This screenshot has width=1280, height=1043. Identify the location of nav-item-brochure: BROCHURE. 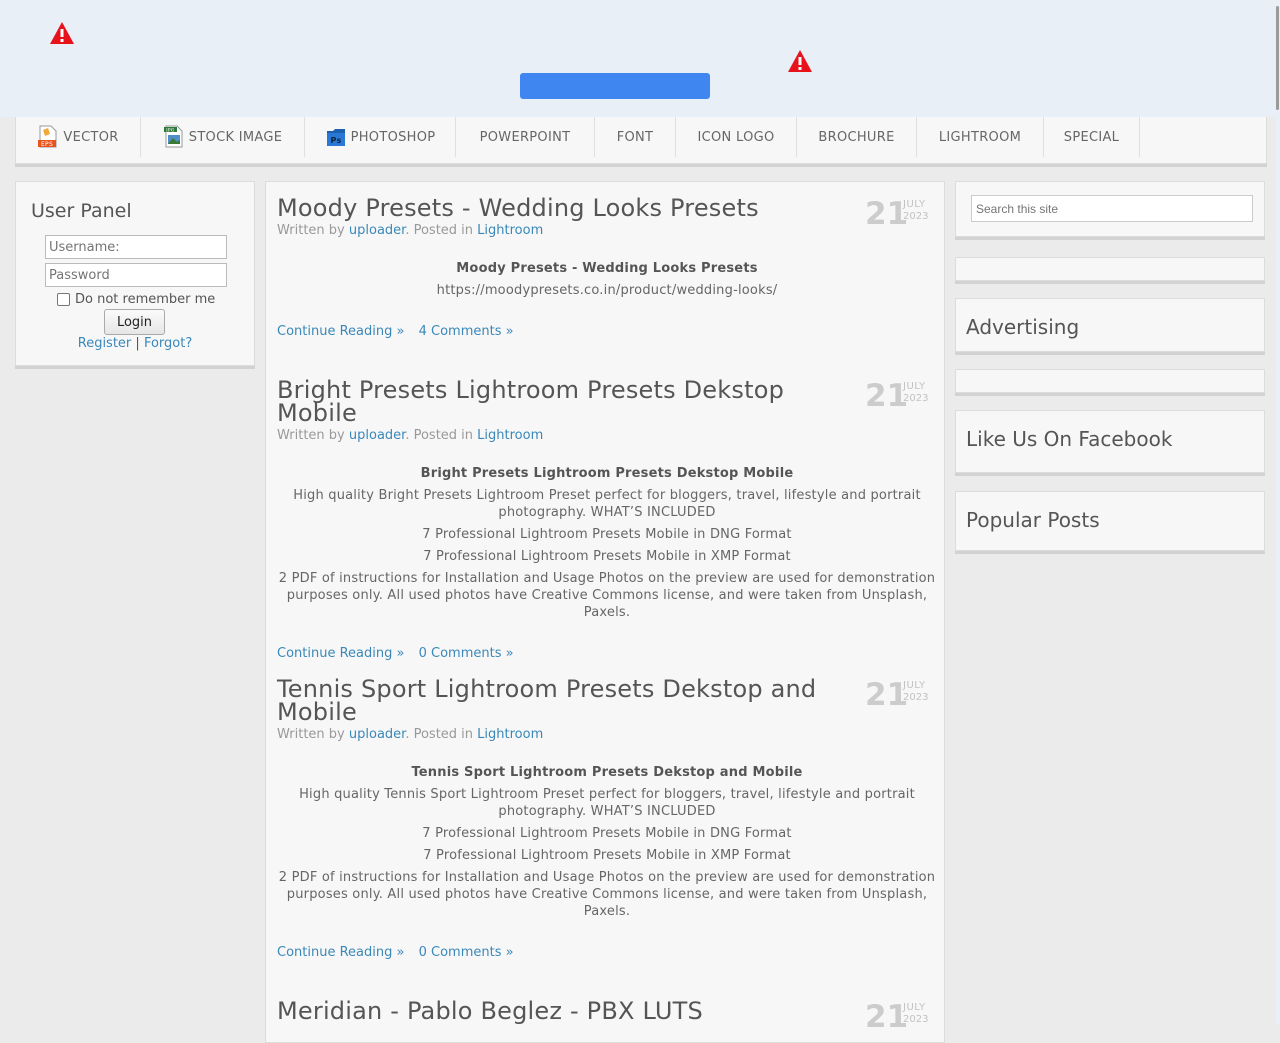
(857, 137).